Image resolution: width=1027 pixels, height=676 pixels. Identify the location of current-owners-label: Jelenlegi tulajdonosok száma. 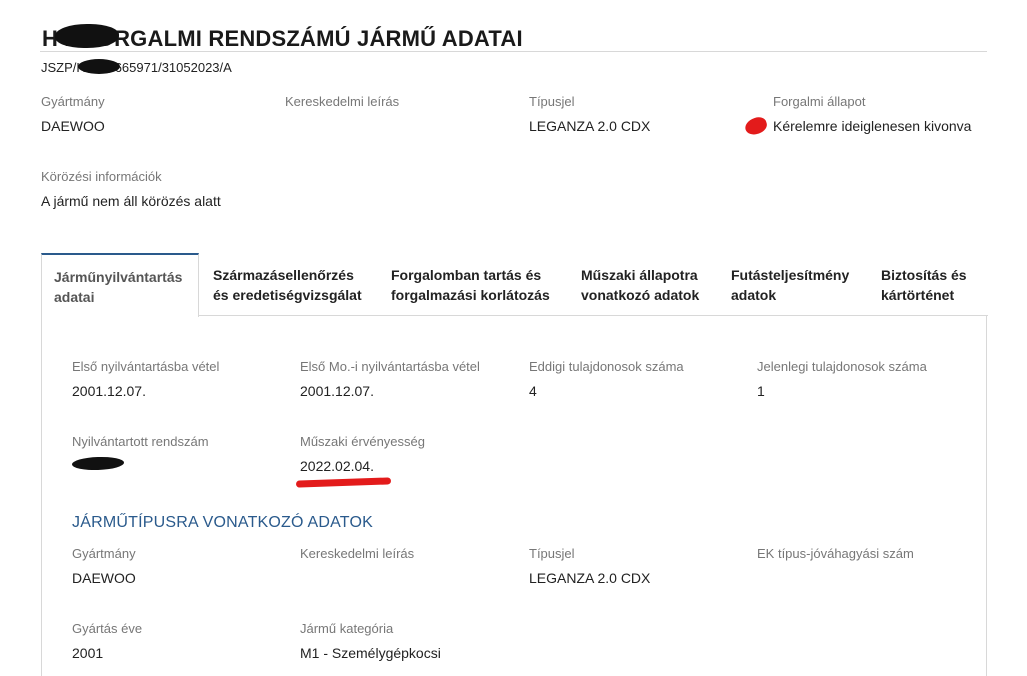
(842, 366).